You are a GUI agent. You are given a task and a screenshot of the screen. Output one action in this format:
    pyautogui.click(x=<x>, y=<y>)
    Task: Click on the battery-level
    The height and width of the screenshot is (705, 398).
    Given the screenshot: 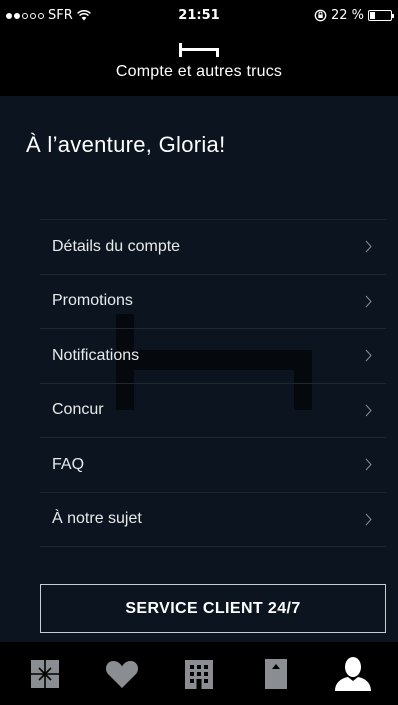 What is the action you would take?
    pyautogui.click(x=372, y=15)
    